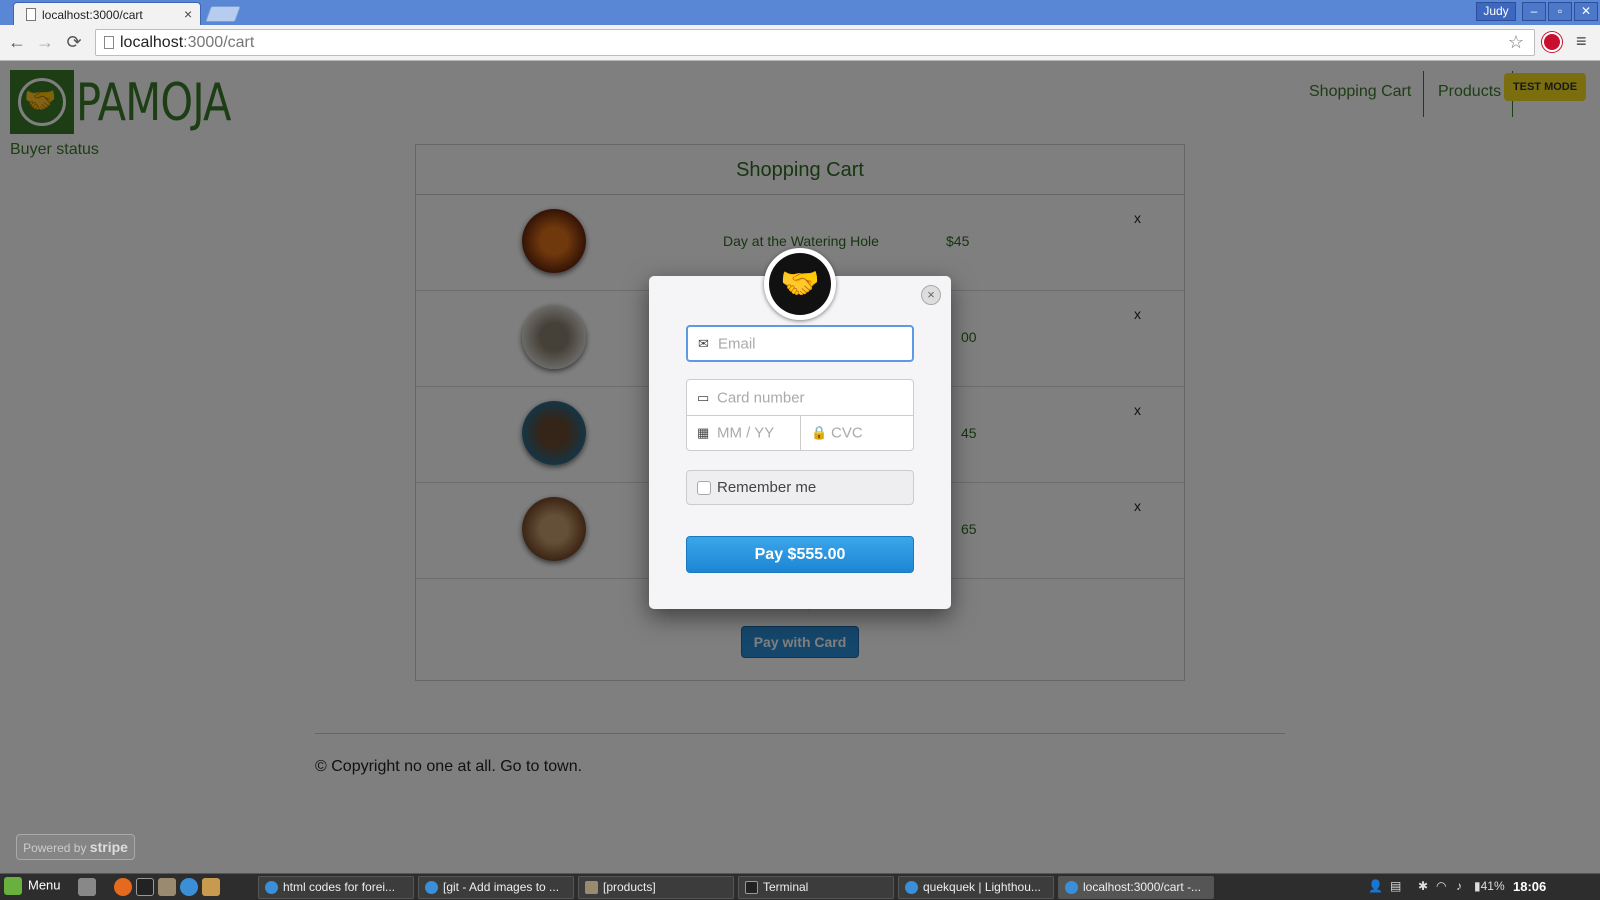 This screenshot has height=900, width=1600. I want to click on remember-me-checkbox, so click(704, 488).